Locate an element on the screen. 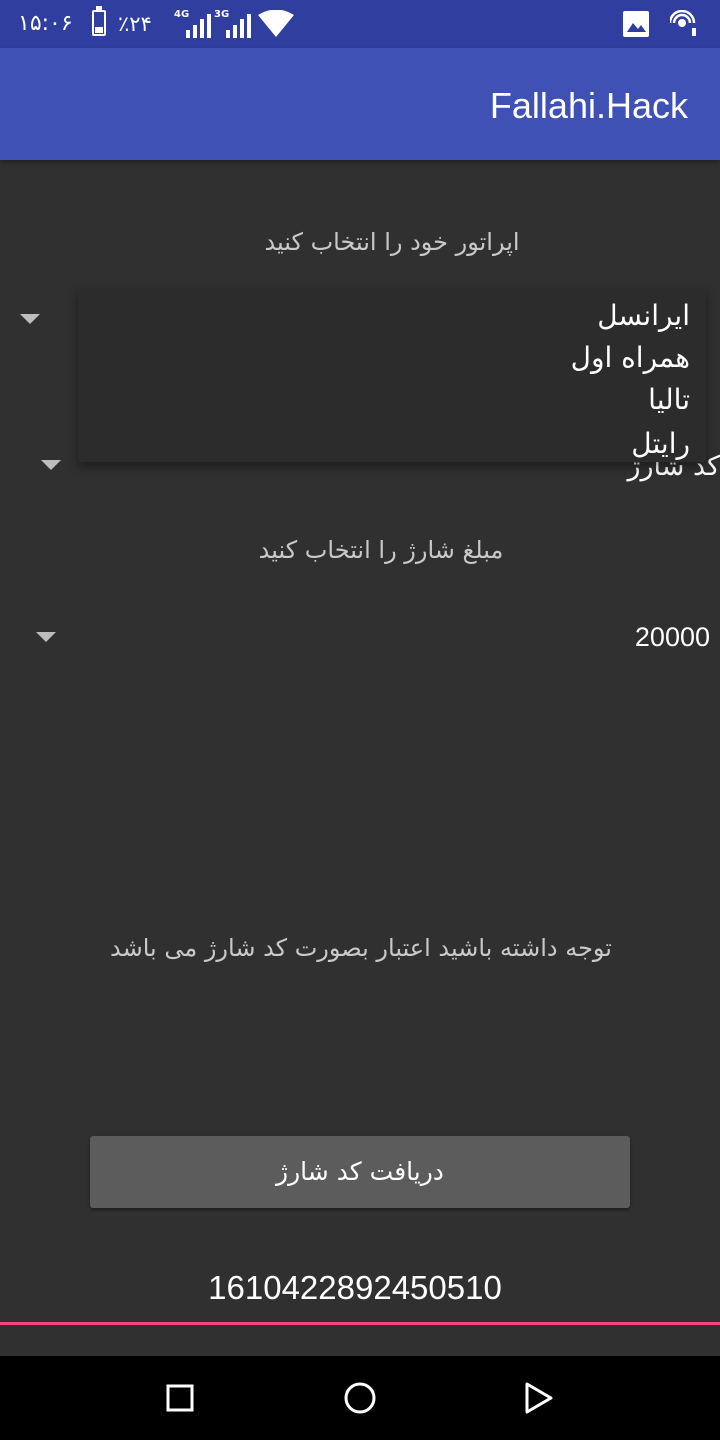  hotspot-icon is located at coordinates (683, 23).